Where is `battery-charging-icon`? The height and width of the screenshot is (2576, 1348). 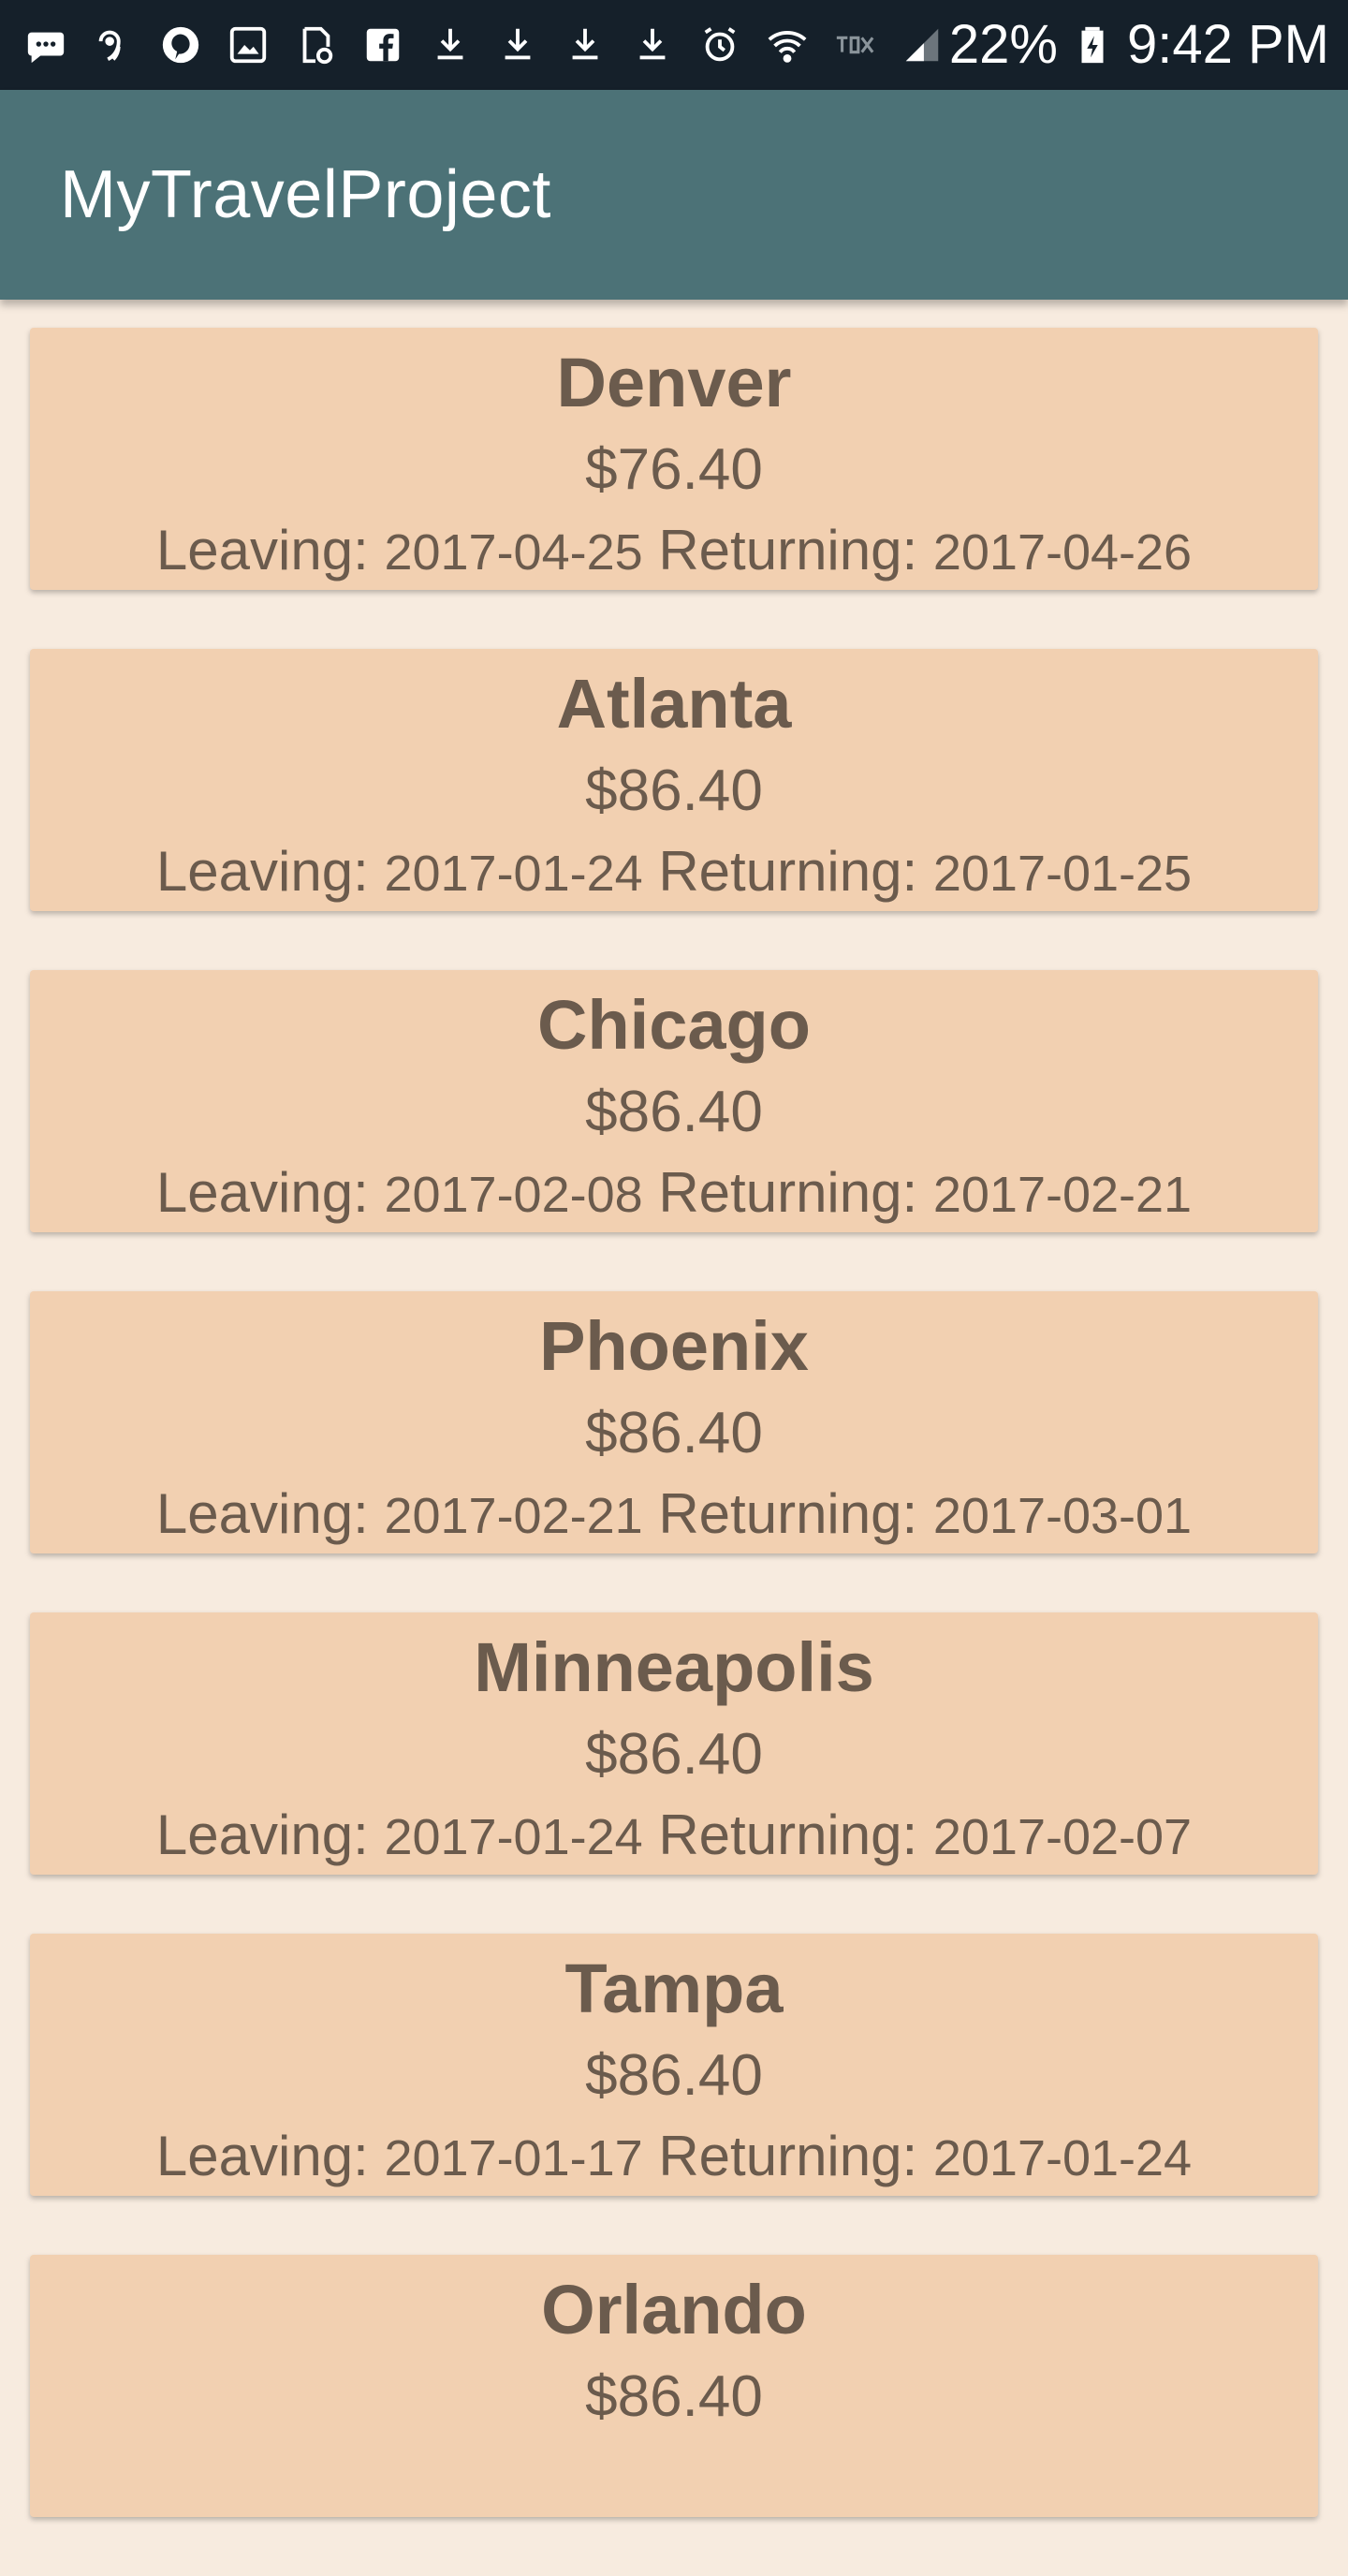 battery-charging-icon is located at coordinates (1092, 45).